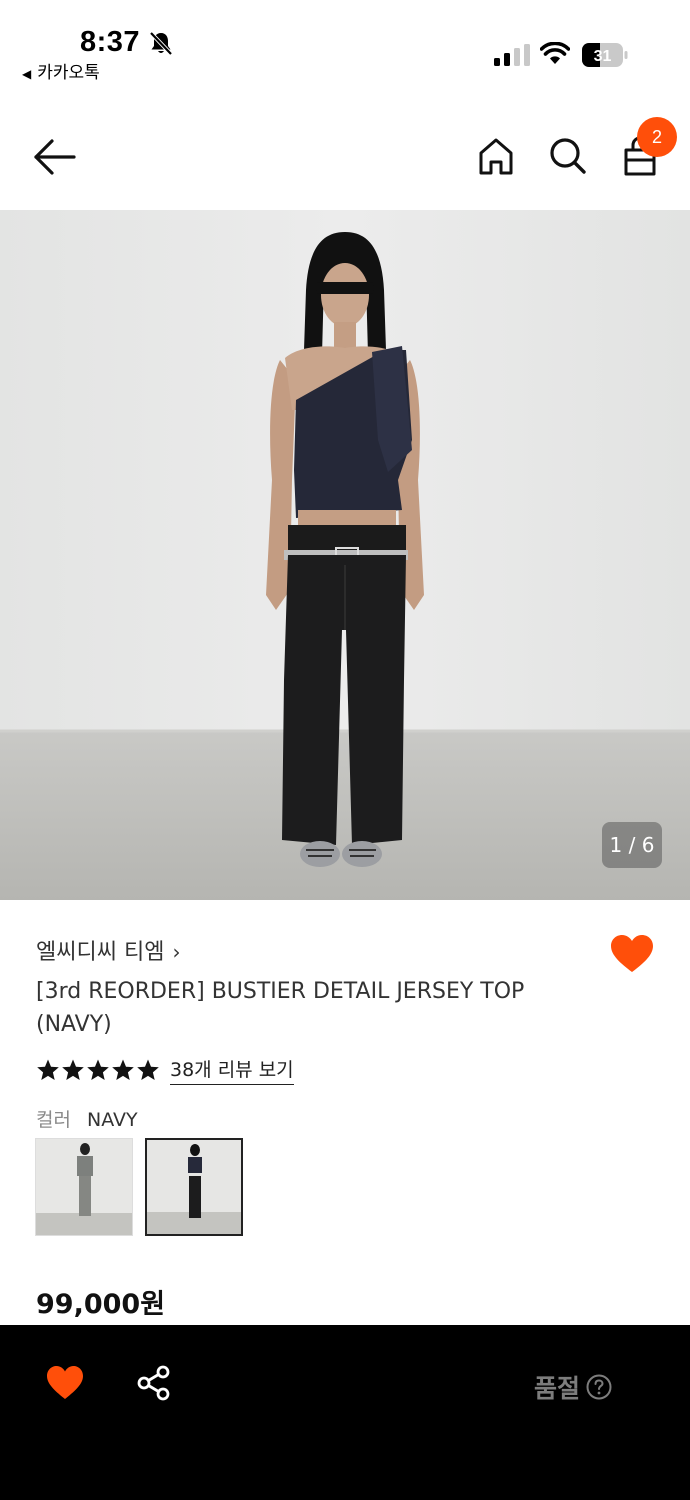  I want to click on top-nav, so click(345, 155).